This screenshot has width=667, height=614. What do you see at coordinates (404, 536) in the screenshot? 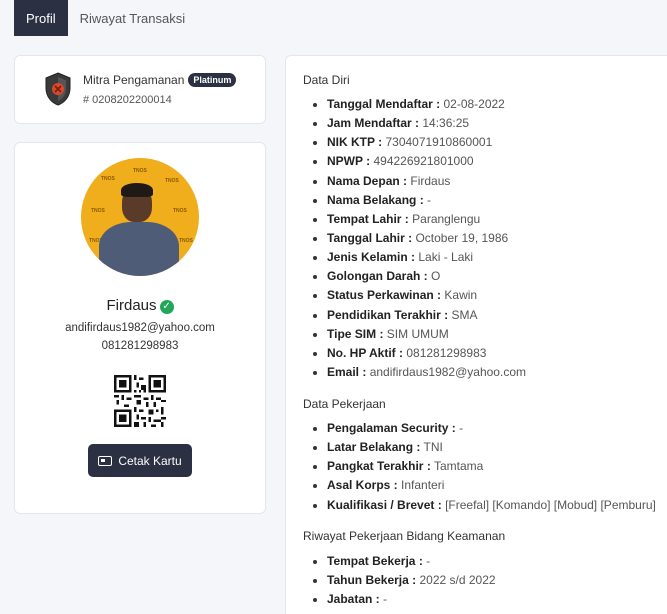
I see `section-riwayat: Riwayat Pekerjaan Bidang Keamanan` at bounding box center [404, 536].